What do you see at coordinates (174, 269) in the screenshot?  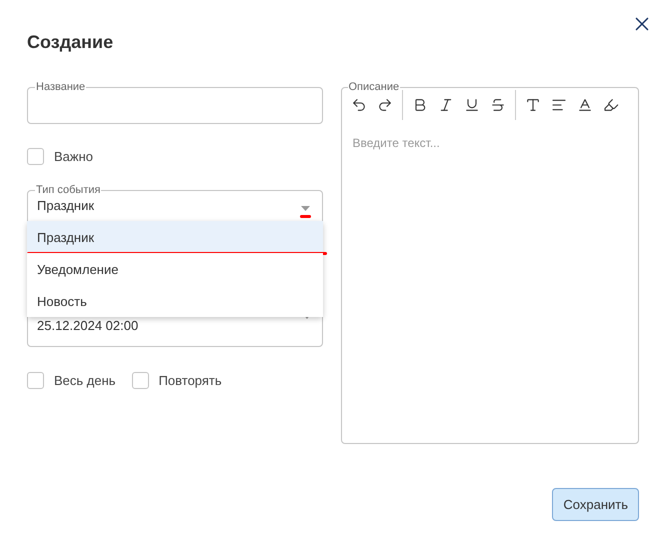 I see `menu-option: Уведомление` at bounding box center [174, 269].